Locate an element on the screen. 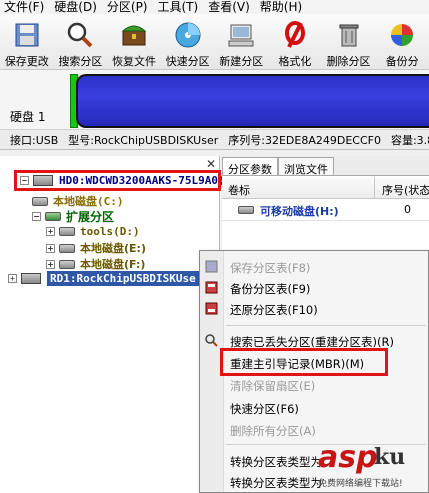  backup-button: 备份分 is located at coordinates (402, 42).